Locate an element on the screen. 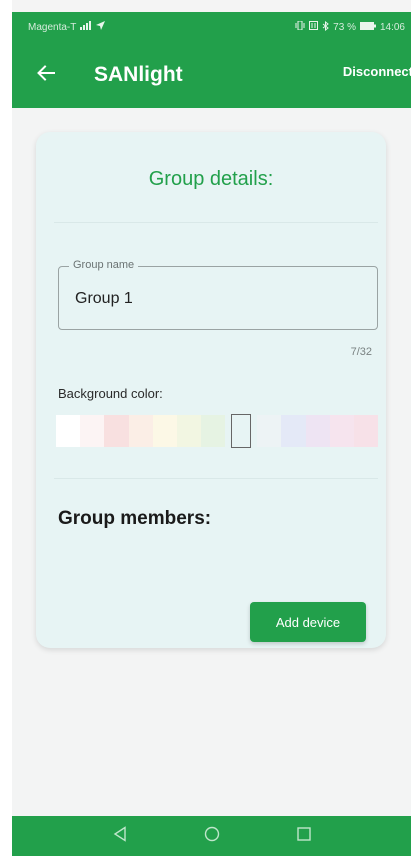 The width and height of the screenshot is (411, 856). arrow-left-icon is located at coordinates (46, 75).